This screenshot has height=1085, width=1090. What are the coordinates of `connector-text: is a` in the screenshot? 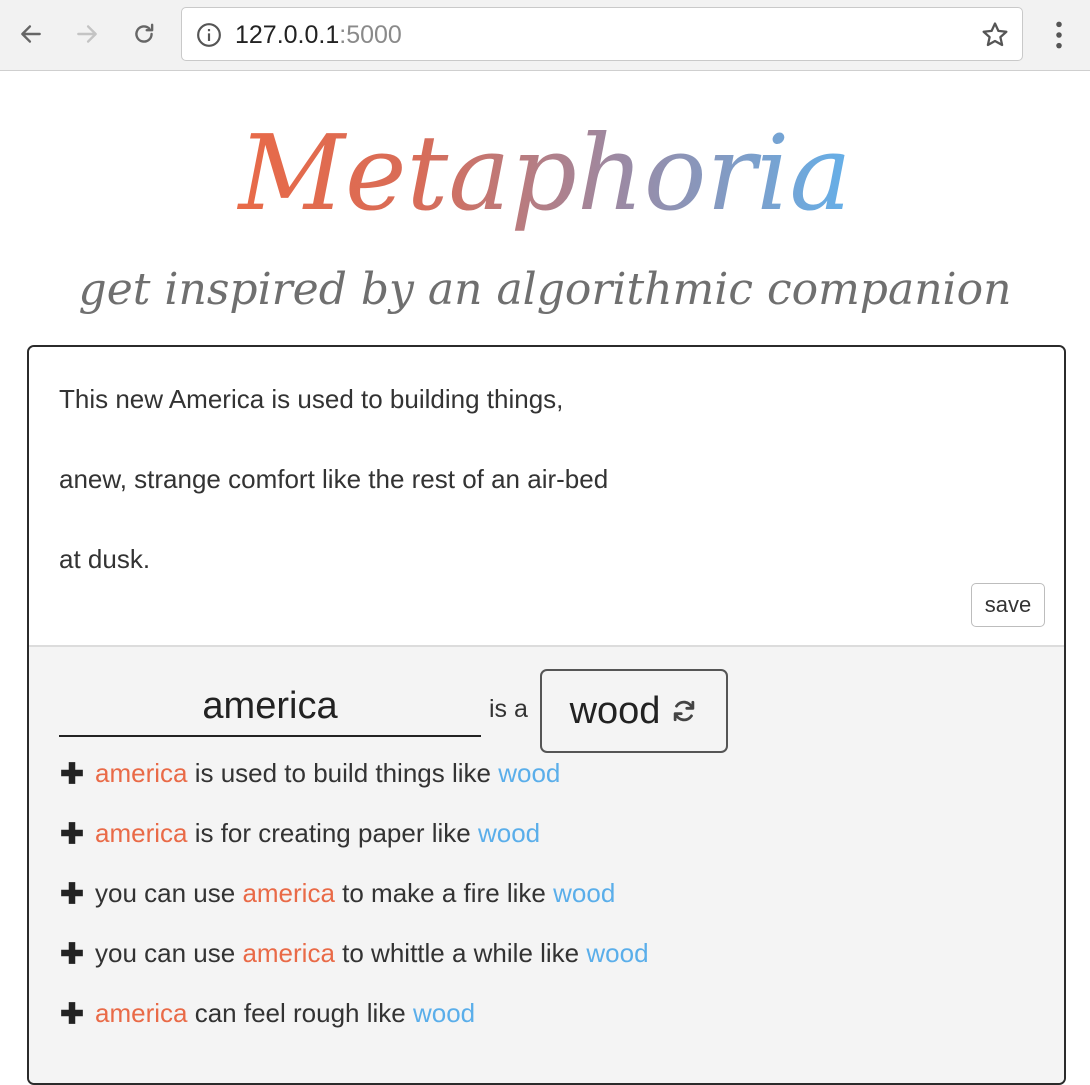 It's located at (508, 709).